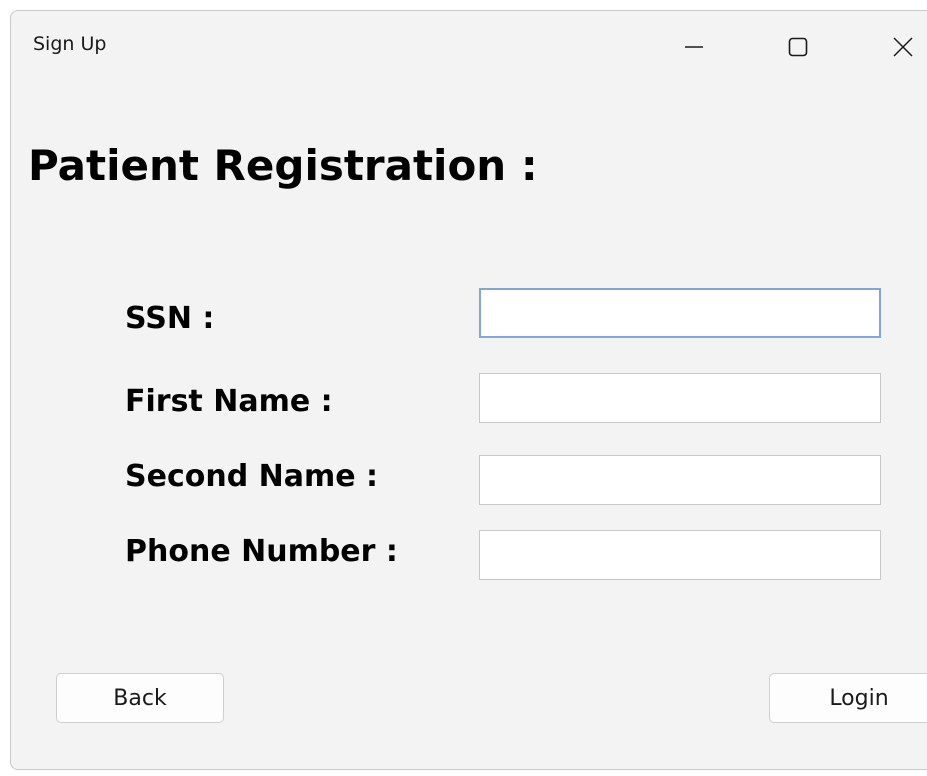  What do you see at coordinates (170, 318) in the screenshot?
I see `ssn-label: SSN :` at bounding box center [170, 318].